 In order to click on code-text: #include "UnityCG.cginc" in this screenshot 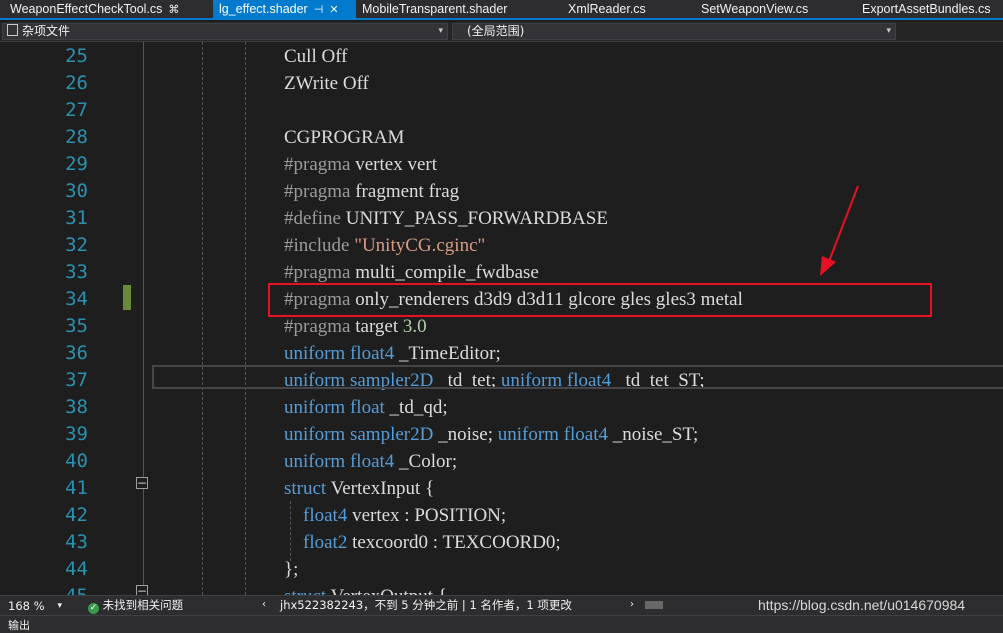, I will do `click(384, 245)`.